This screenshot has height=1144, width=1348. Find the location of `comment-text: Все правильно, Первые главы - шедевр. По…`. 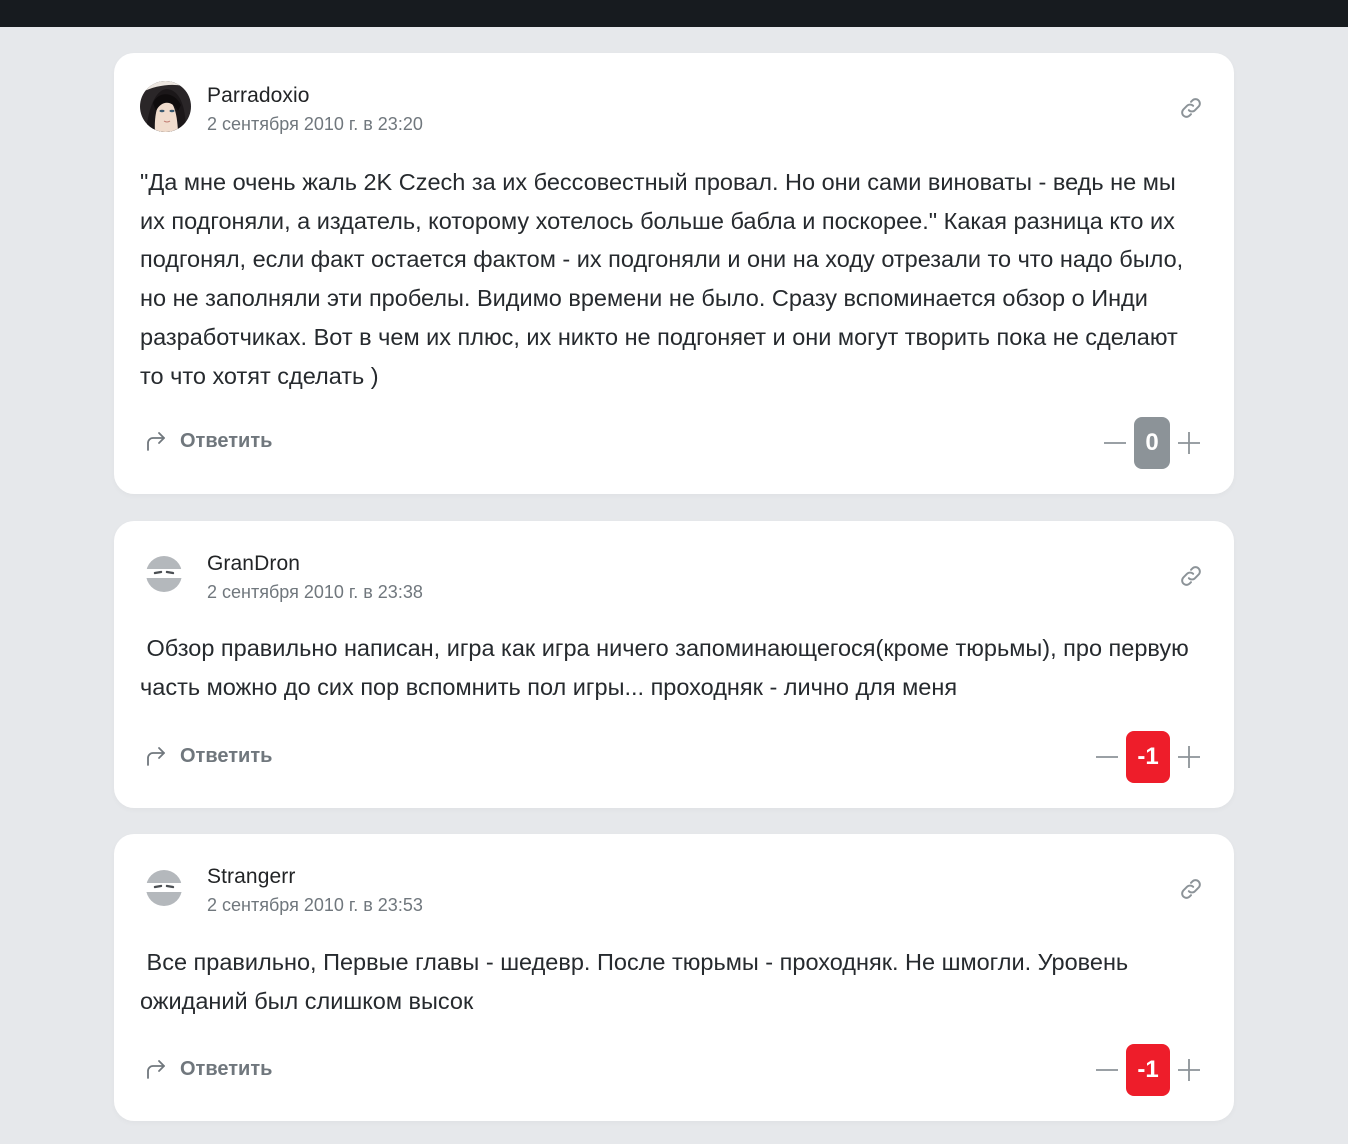

comment-text: Все правильно, Первые главы - шедевр. По… is located at coordinates (637, 981).